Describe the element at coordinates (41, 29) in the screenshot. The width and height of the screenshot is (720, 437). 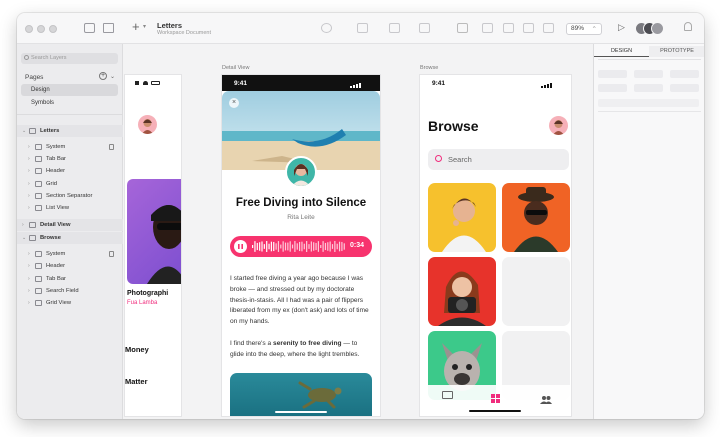
I see `minimize-window-button` at that location.